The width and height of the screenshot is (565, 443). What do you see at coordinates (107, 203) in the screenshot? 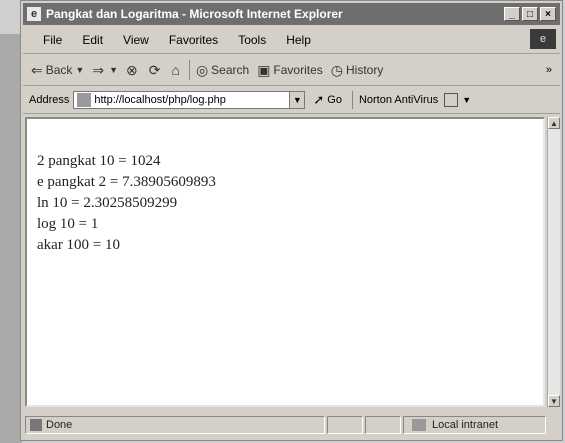
I see `output-line: ln 10 = 2.30258509299` at bounding box center [107, 203].